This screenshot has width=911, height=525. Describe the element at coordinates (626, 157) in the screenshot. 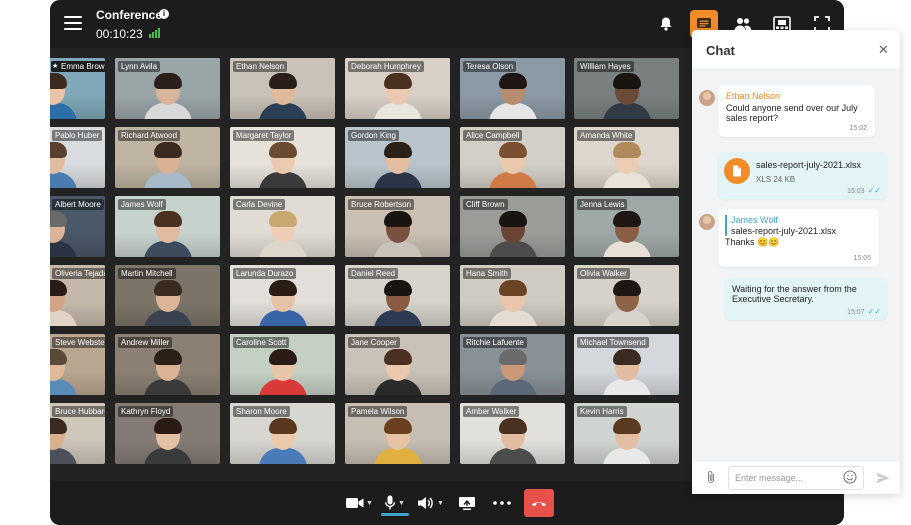

I see `participant-tile: Amanda White` at that location.